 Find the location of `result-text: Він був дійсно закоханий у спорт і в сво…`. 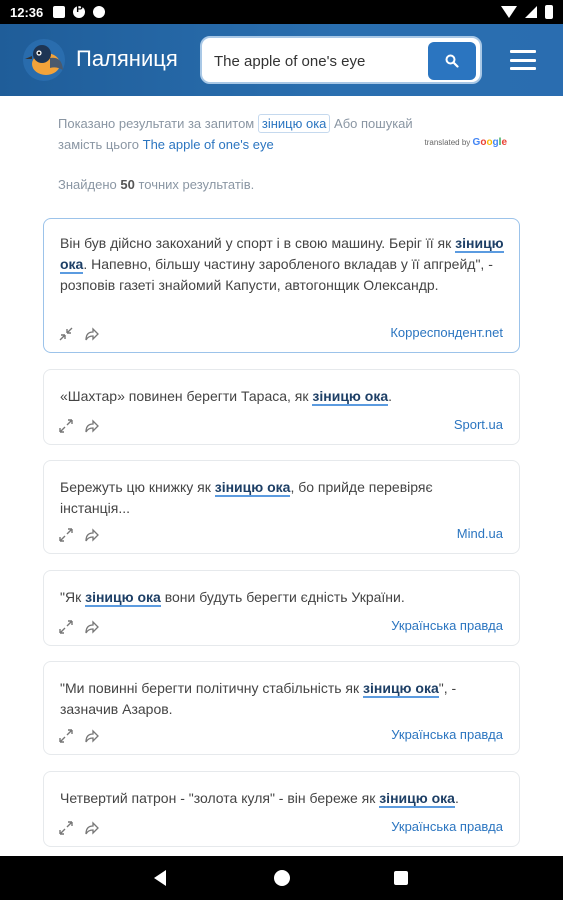

result-text: Він був дійсно закоханий у спорт і в сво… is located at coordinates (282, 264).